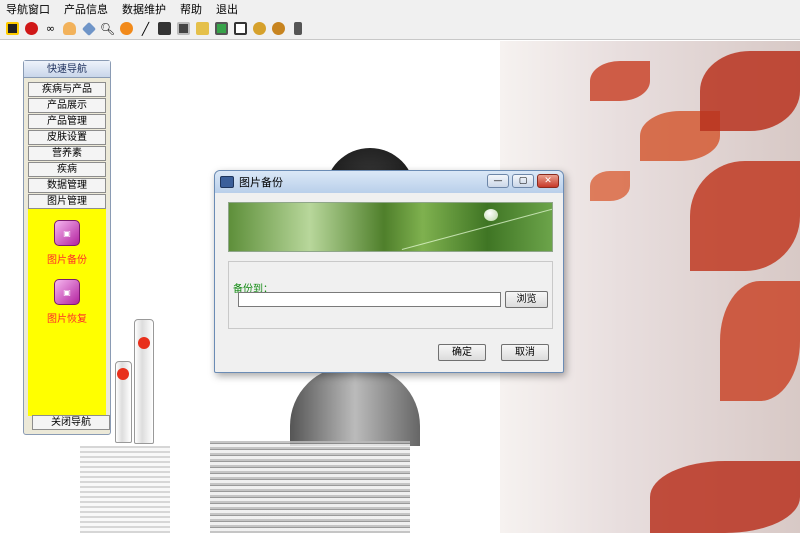 This screenshot has width=800, height=533. I want to click on image-restore-label: 图片恢复, so click(67, 317).